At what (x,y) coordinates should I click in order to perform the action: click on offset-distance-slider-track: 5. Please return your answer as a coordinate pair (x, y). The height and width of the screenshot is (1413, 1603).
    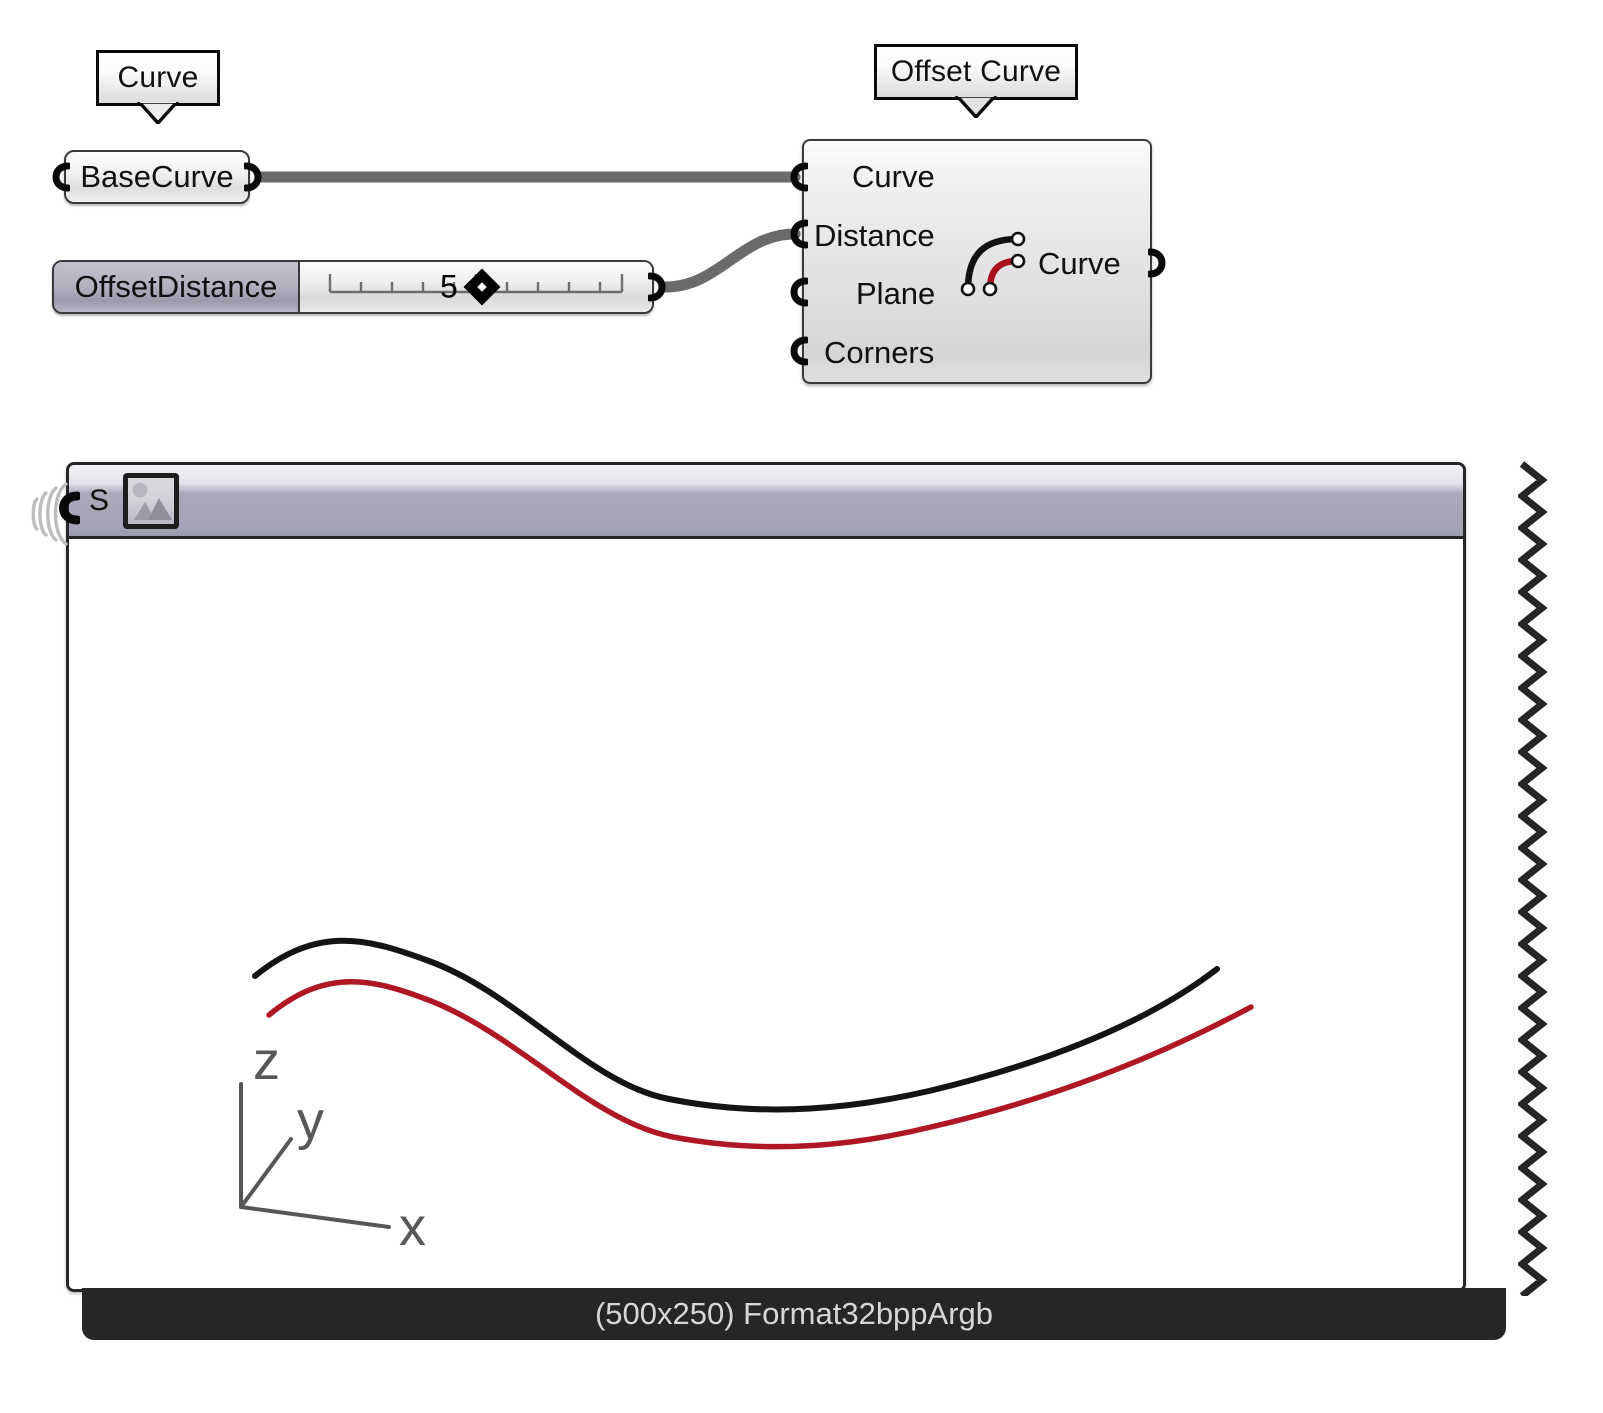
    Looking at the image, I should click on (476, 287).